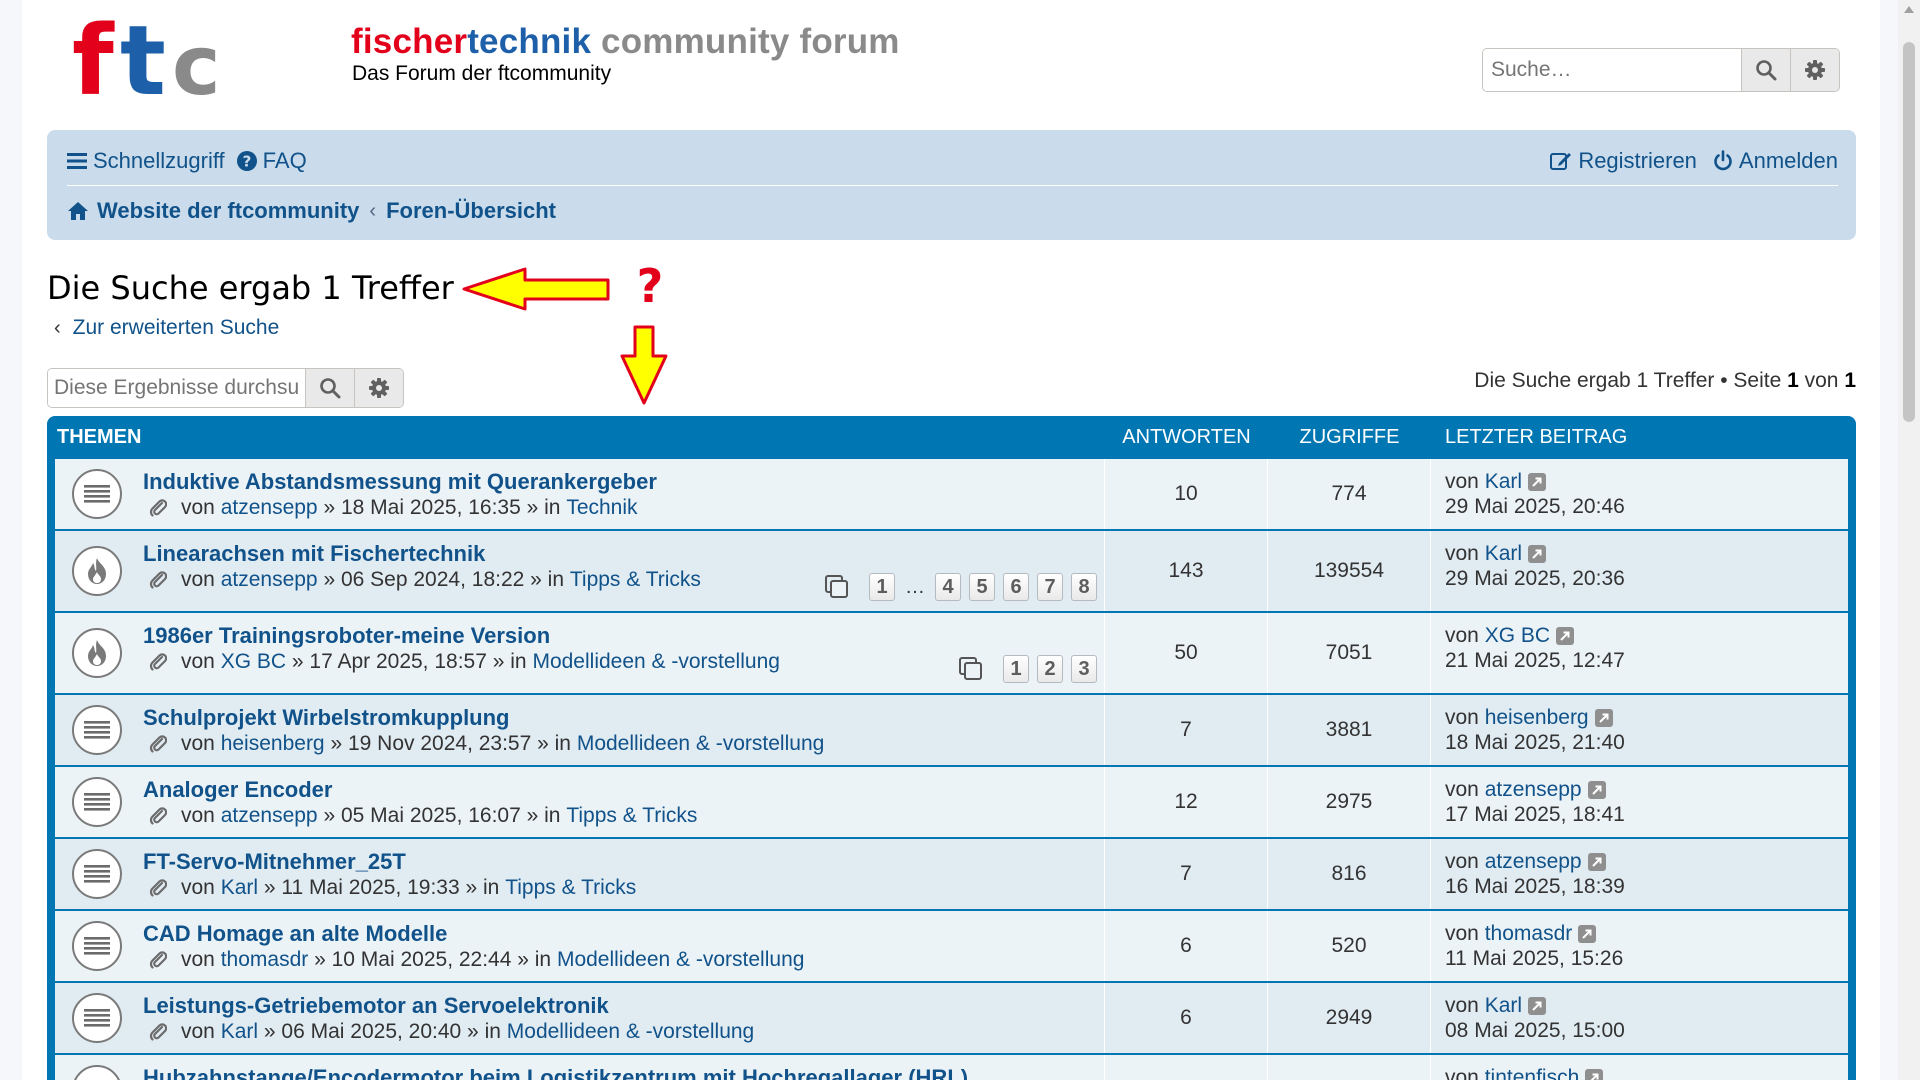 This screenshot has height=1080, width=1920. I want to click on topic-views: 7051, so click(1349, 653).